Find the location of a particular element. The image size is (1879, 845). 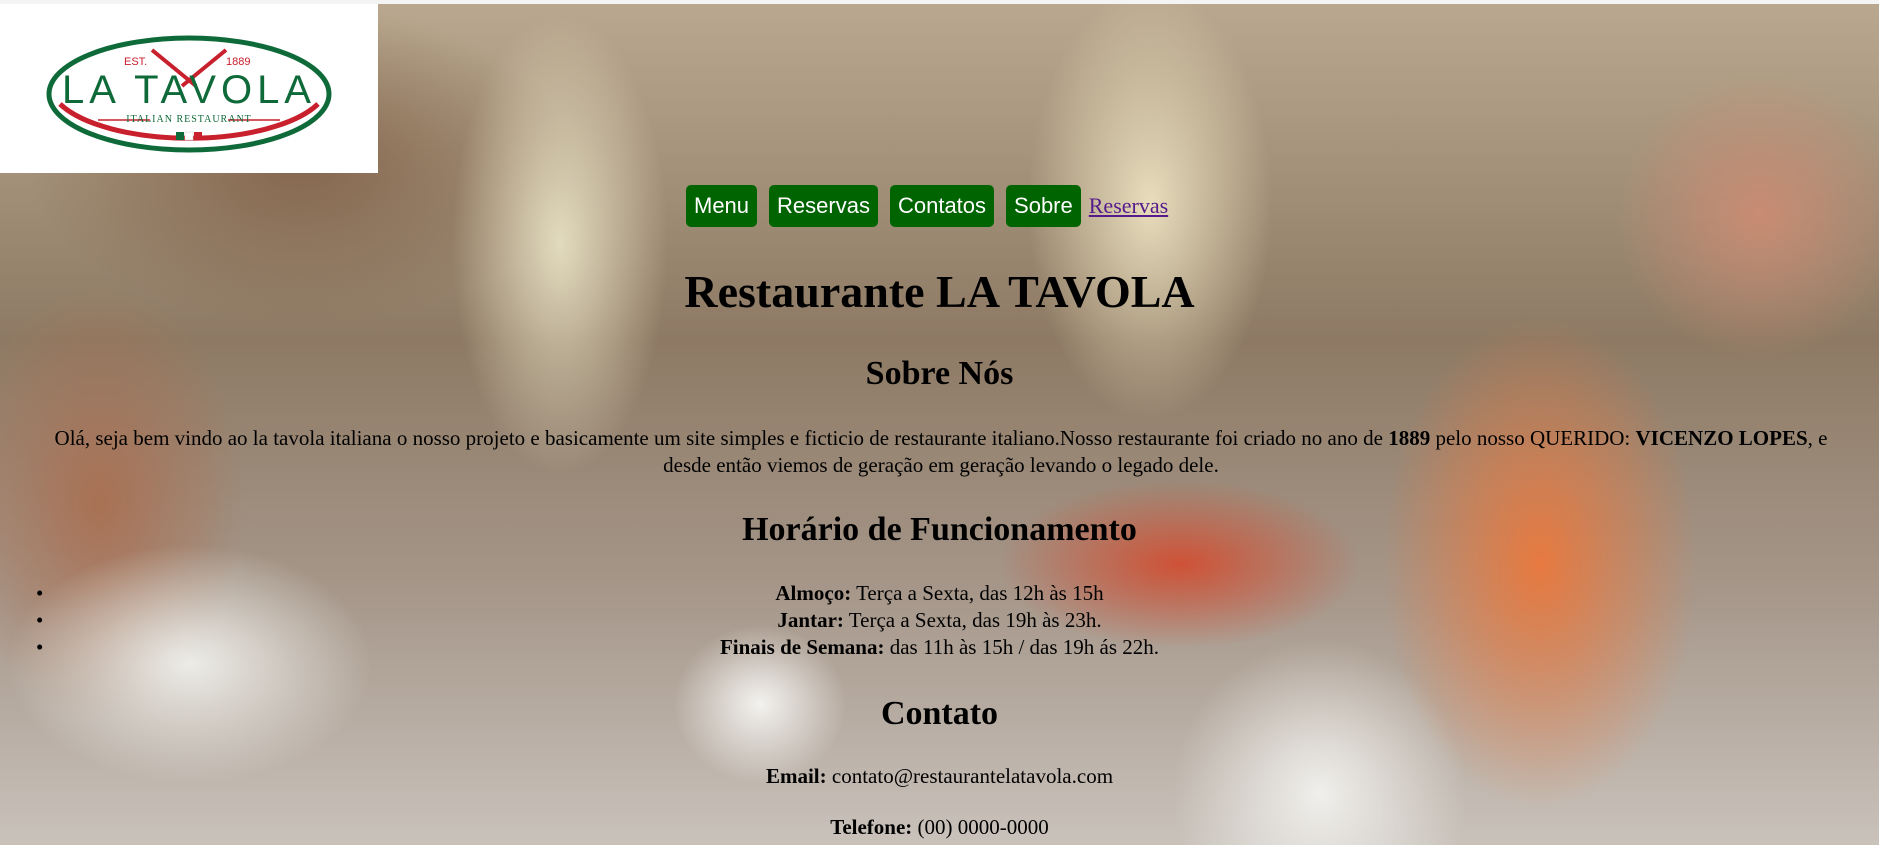

hours-label: Finais de Semana: is located at coordinates (802, 647).